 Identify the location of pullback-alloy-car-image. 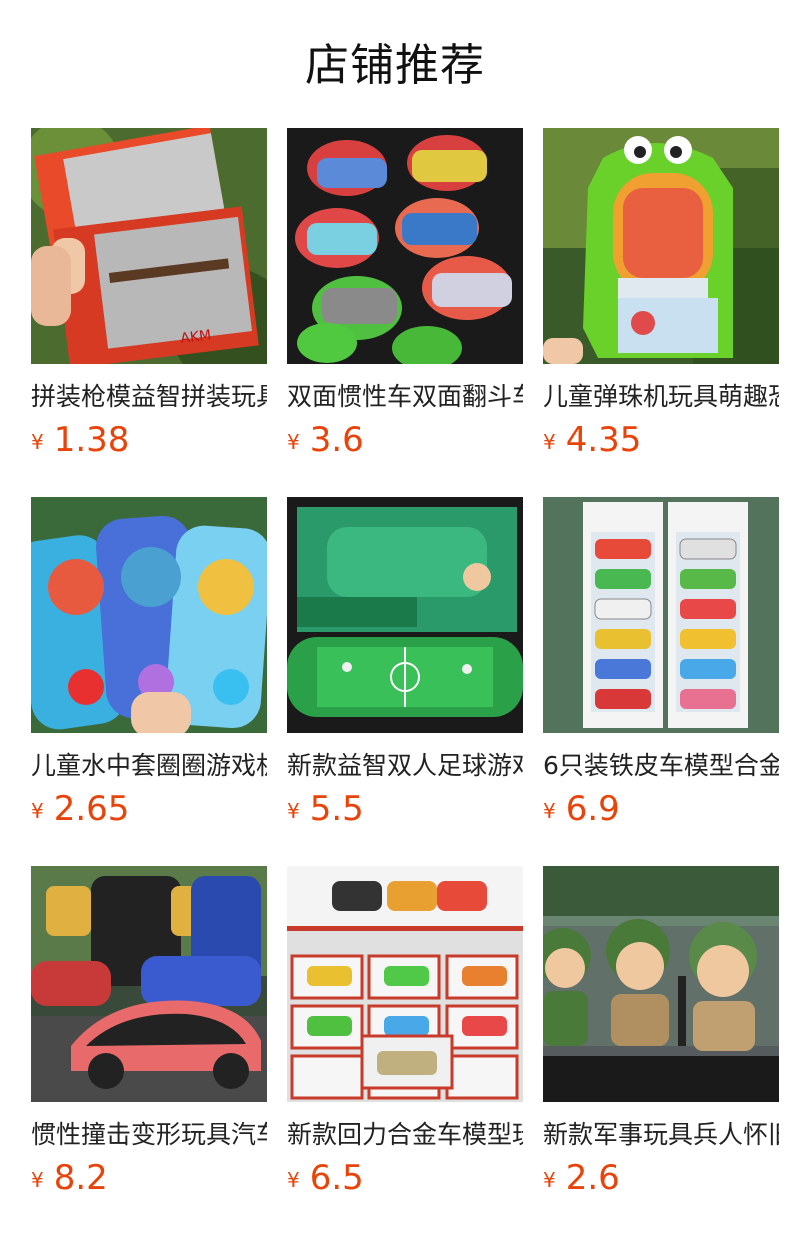
(405, 984).